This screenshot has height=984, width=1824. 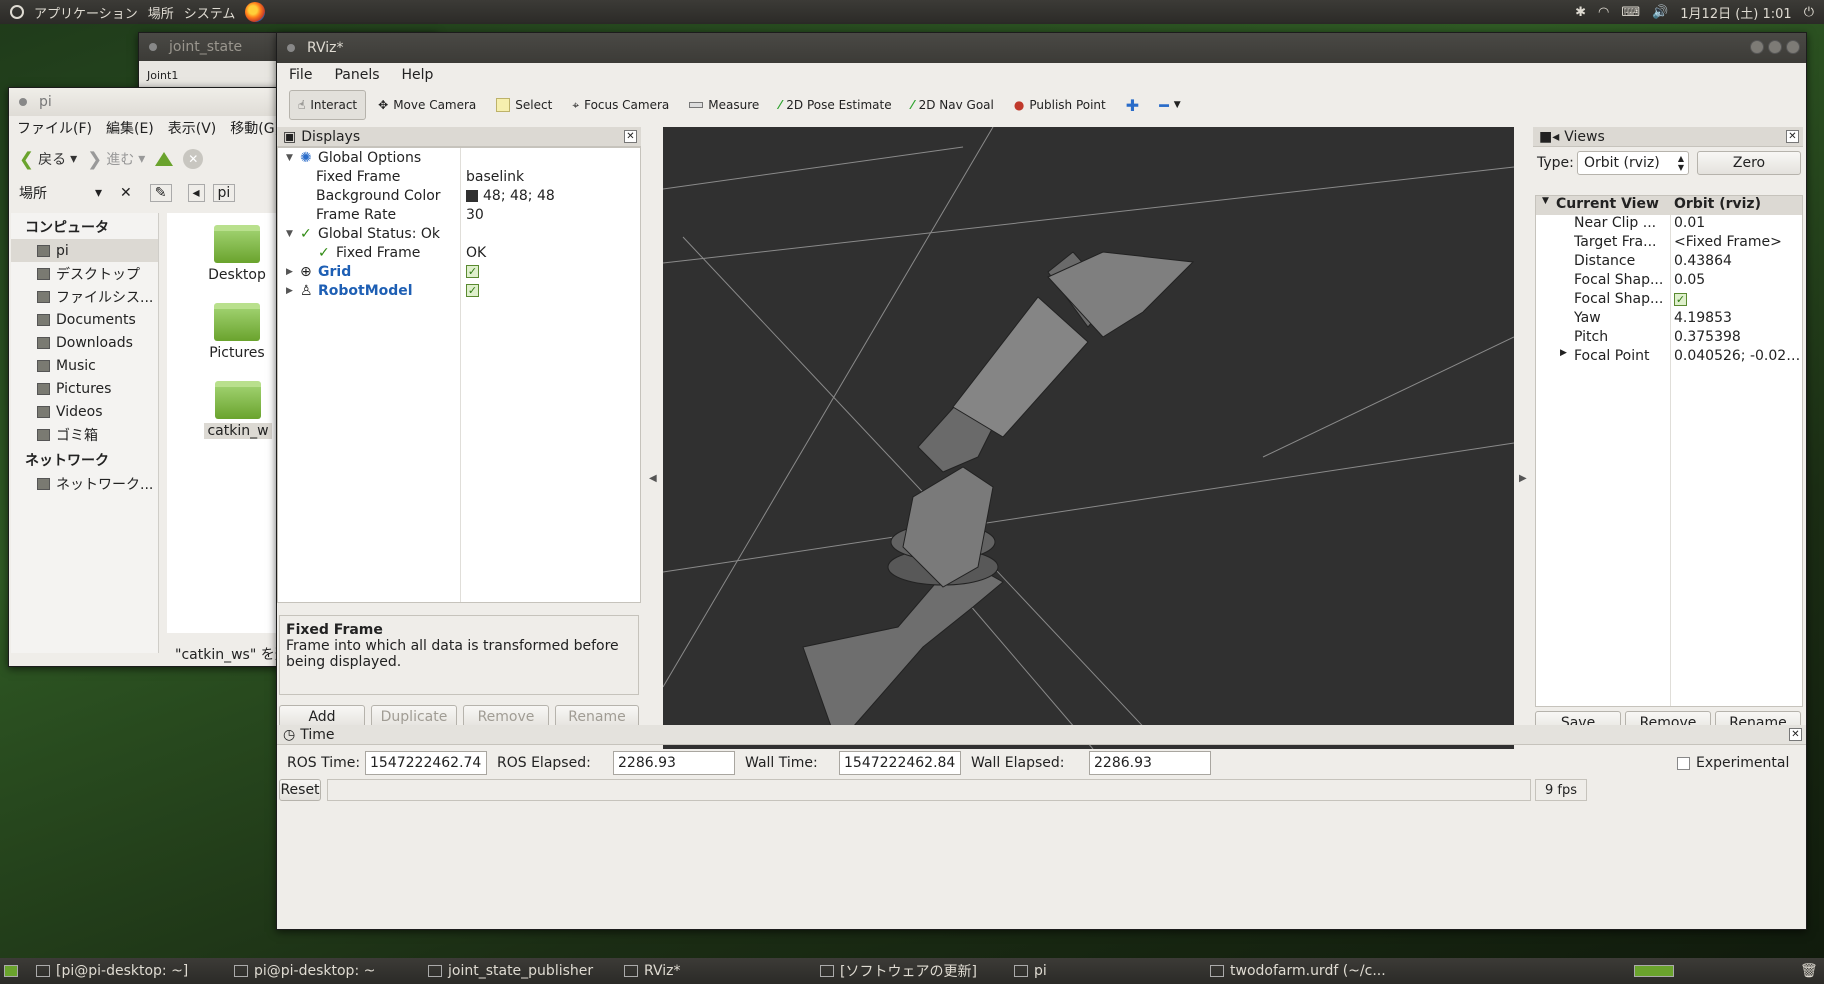 I want to click on applications-menu: アプリケーション, so click(x=86, y=12).